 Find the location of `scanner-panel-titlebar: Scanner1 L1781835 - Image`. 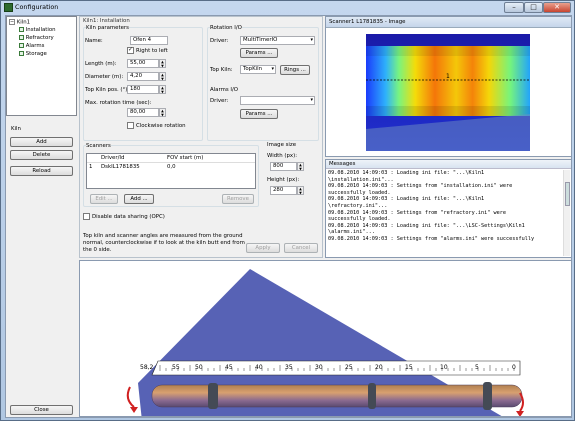

scanner-panel-titlebar: Scanner1 L1781835 - Image is located at coordinates (448, 22).